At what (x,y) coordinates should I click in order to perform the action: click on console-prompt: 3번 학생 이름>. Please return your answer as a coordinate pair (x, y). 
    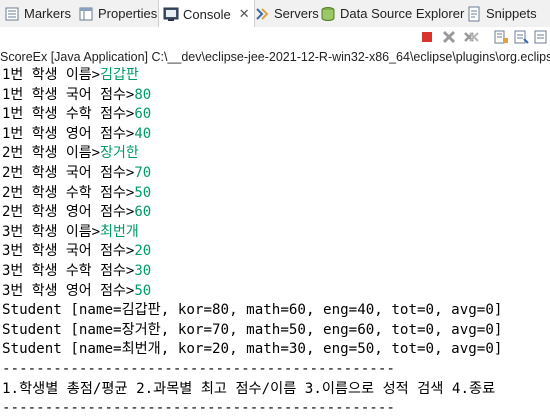
    Looking at the image, I should click on (51, 231).